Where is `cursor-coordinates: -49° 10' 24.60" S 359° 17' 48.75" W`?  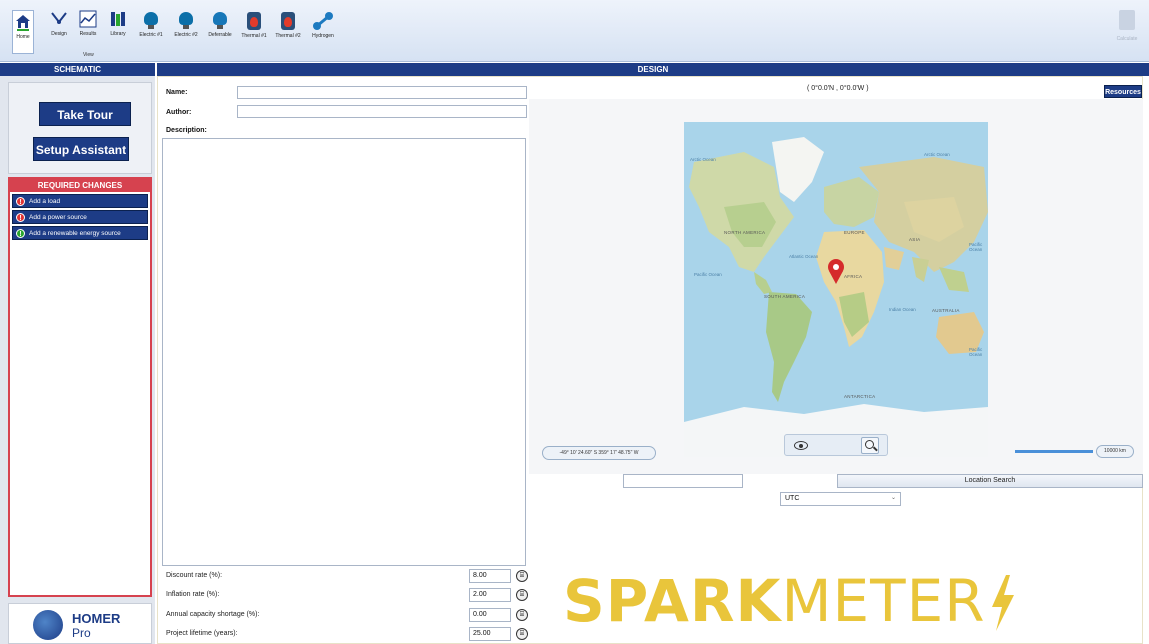 cursor-coordinates: -49° 10' 24.60" S 359° 17' 48.75" W is located at coordinates (599, 453).